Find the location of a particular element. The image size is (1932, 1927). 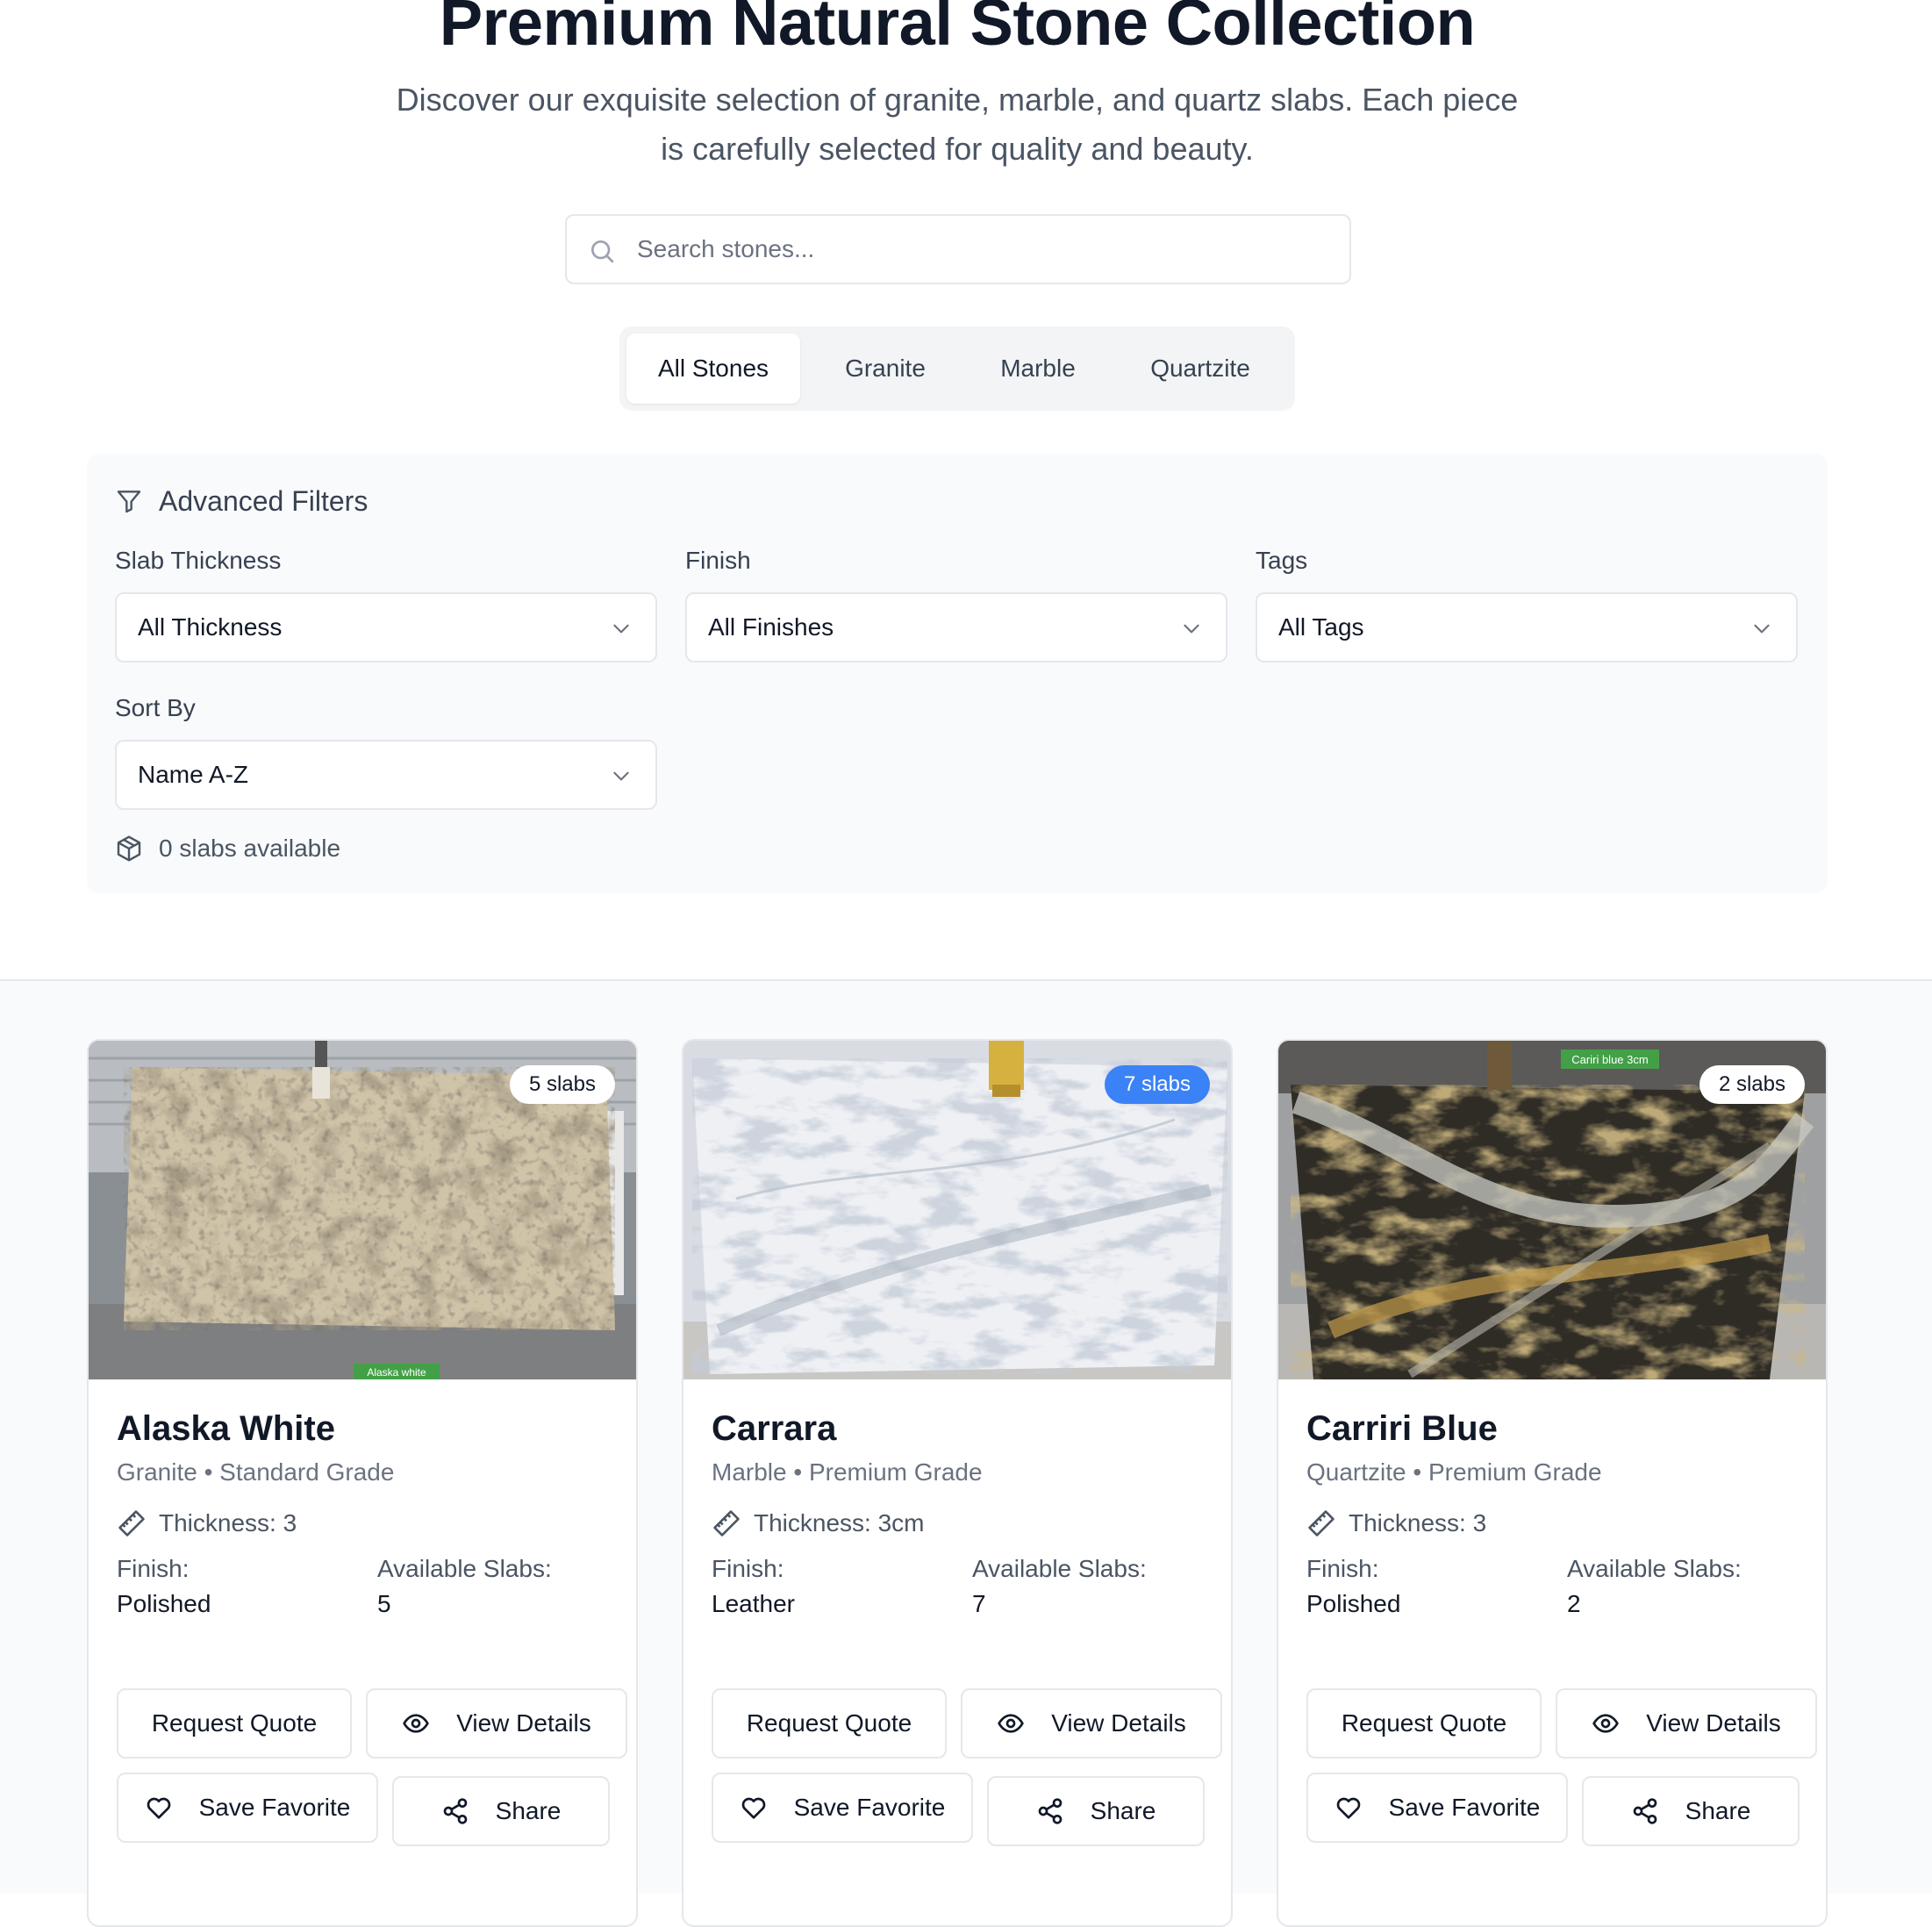

sort-select: Name A-Z is located at coordinates (386, 775).